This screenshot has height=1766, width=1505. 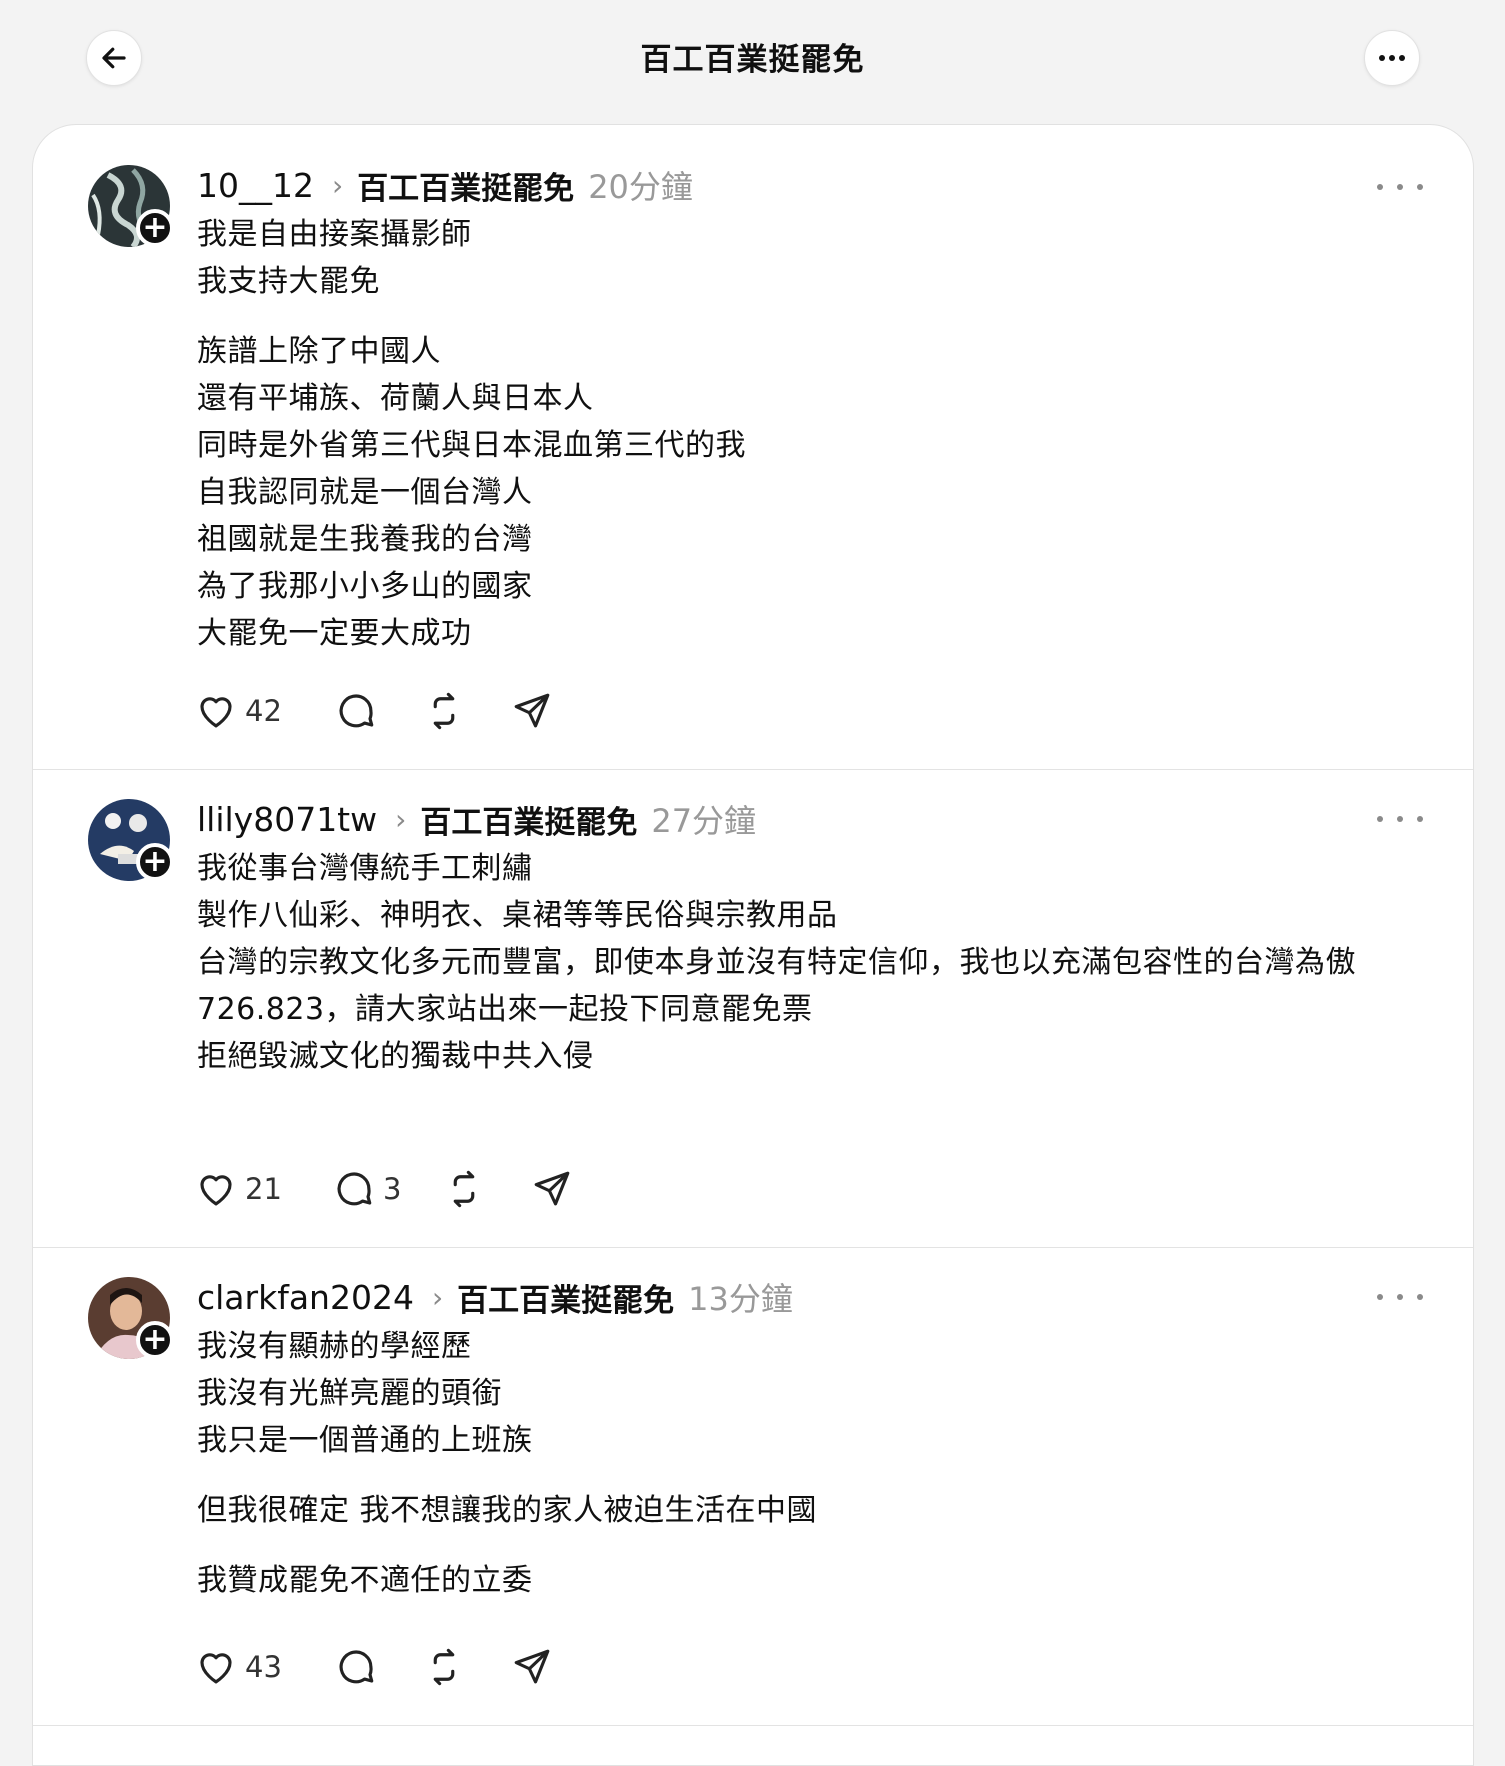 What do you see at coordinates (263, 1189) in the screenshot?
I see `like-count: 21` at bounding box center [263, 1189].